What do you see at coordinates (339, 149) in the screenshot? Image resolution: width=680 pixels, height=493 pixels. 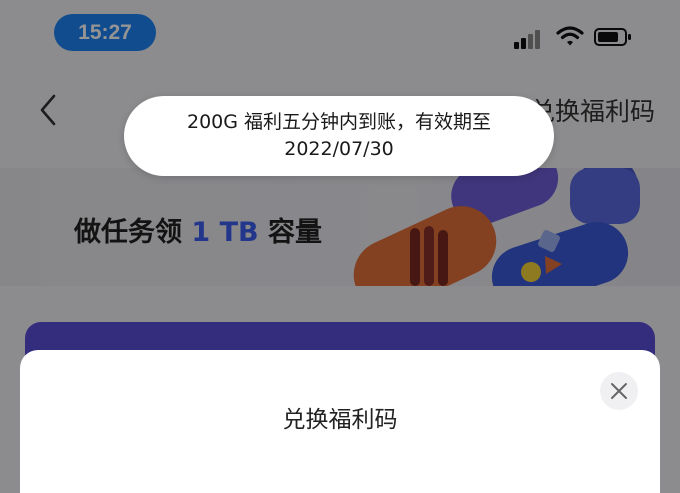 I see `toast-line-2: 2022/07/30` at bounding box center [339, 149].